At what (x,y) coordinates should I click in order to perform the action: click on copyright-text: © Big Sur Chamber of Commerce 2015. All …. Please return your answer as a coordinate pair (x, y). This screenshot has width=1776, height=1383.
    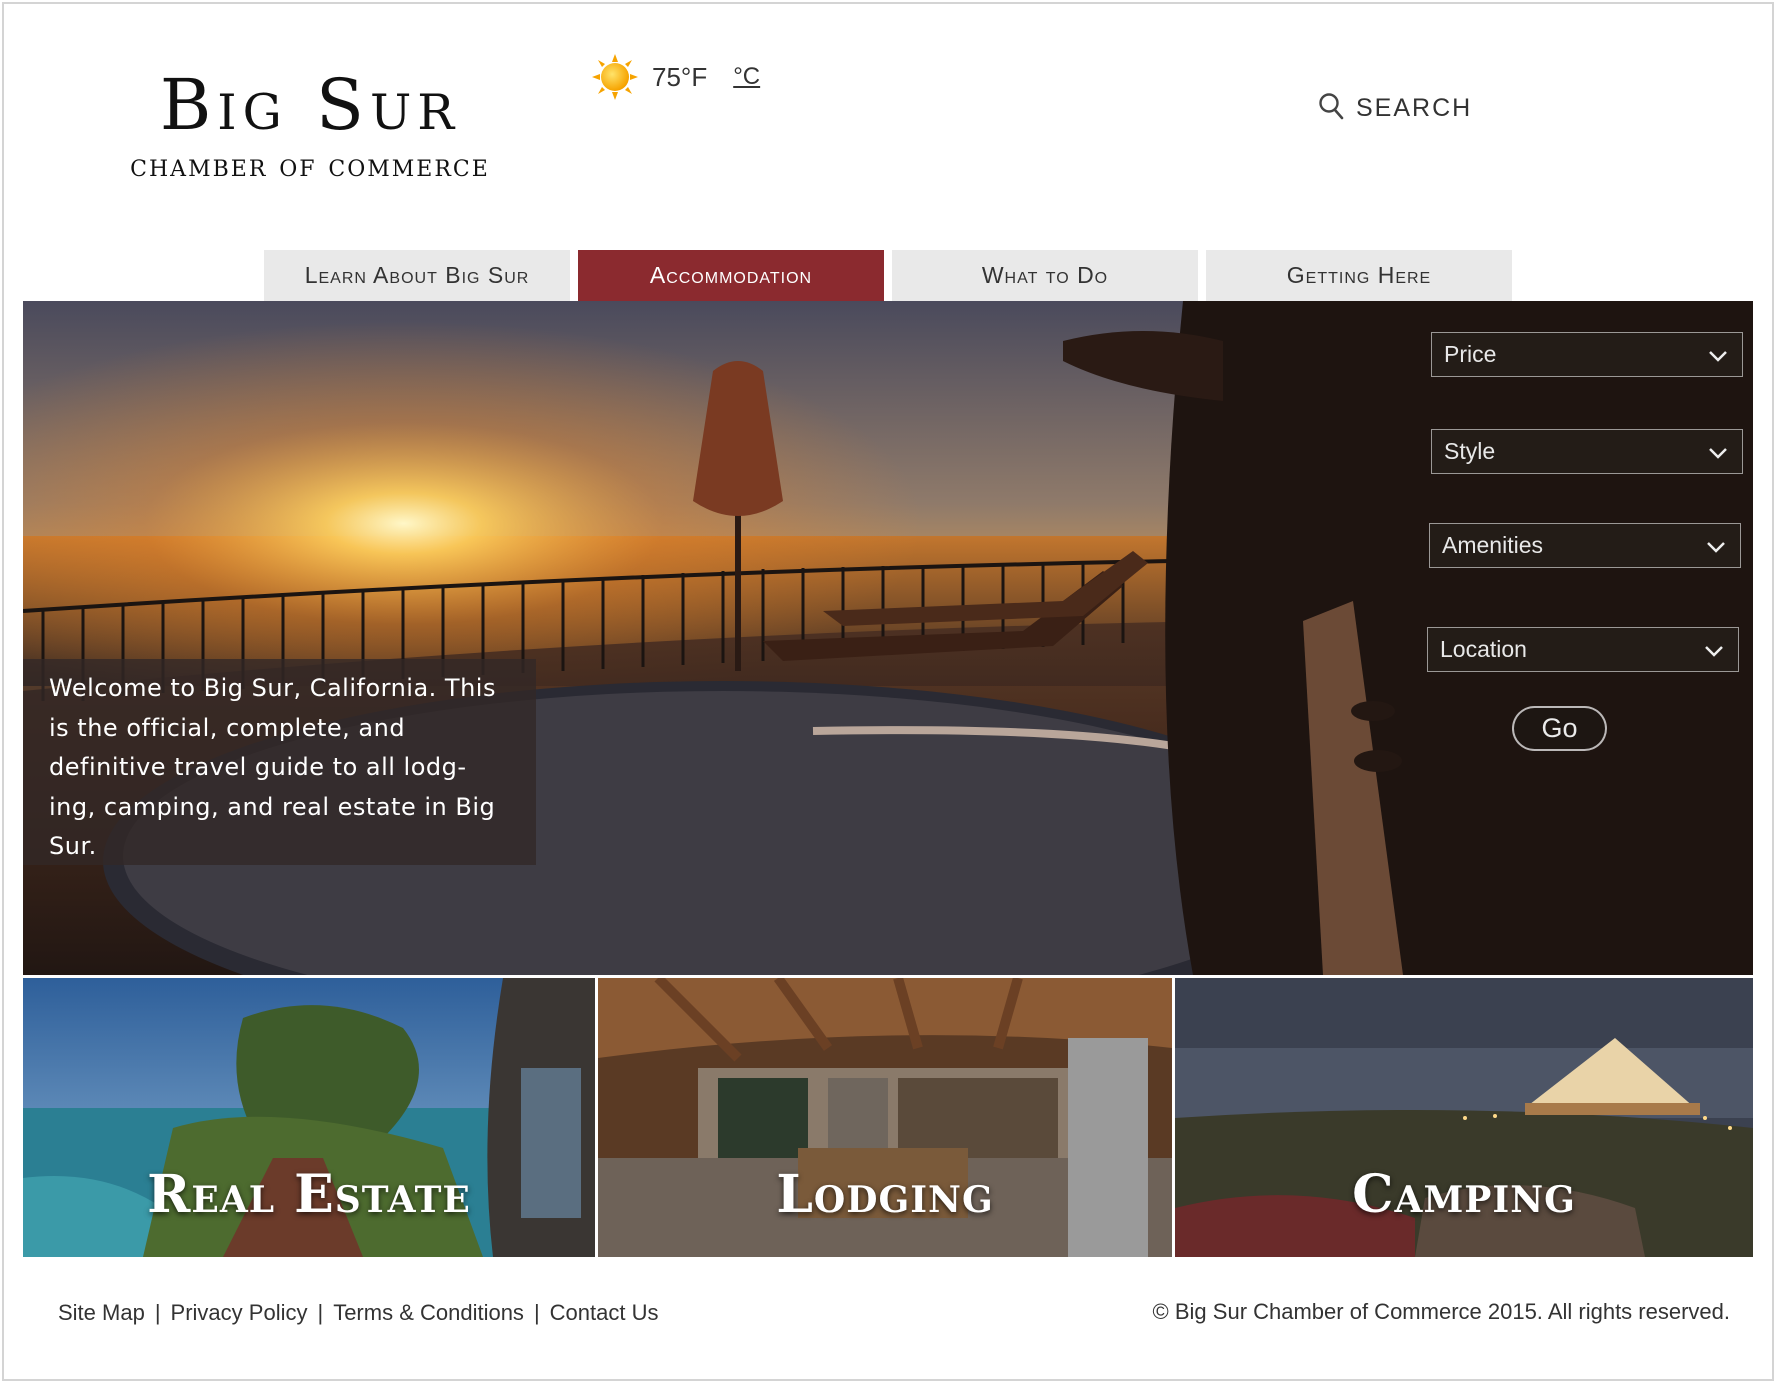
    Looking at the image, I should click on (1441, 1311).